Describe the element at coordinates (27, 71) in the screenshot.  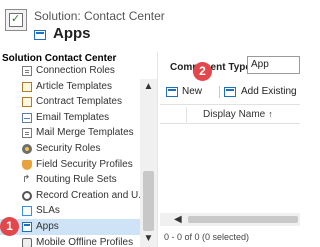
I see `connection-roles-icon` at that location.